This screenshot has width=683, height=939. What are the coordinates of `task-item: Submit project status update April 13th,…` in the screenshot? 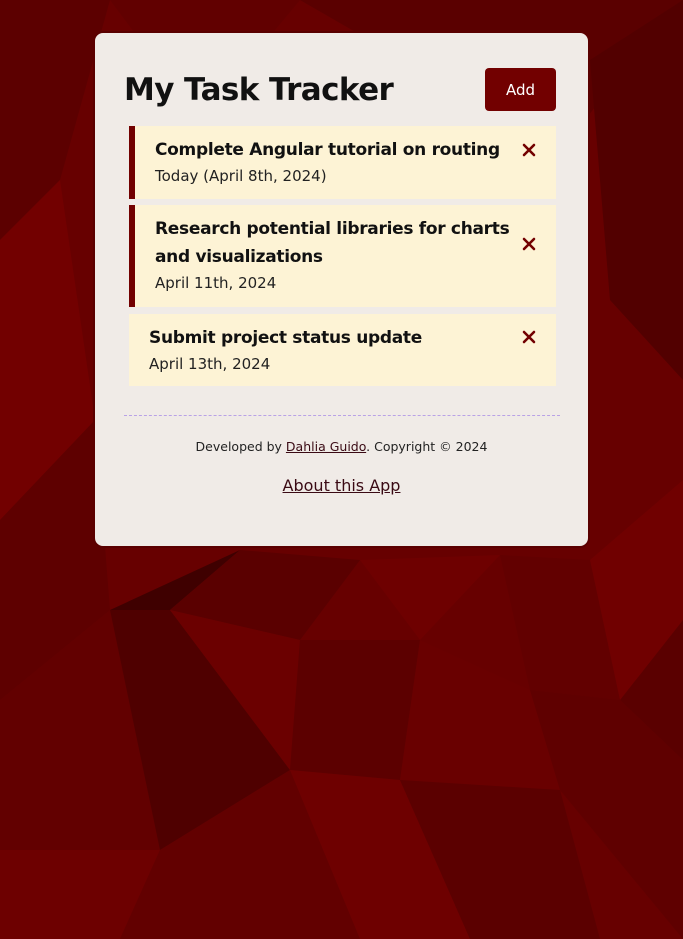 It's located at (342, 350).